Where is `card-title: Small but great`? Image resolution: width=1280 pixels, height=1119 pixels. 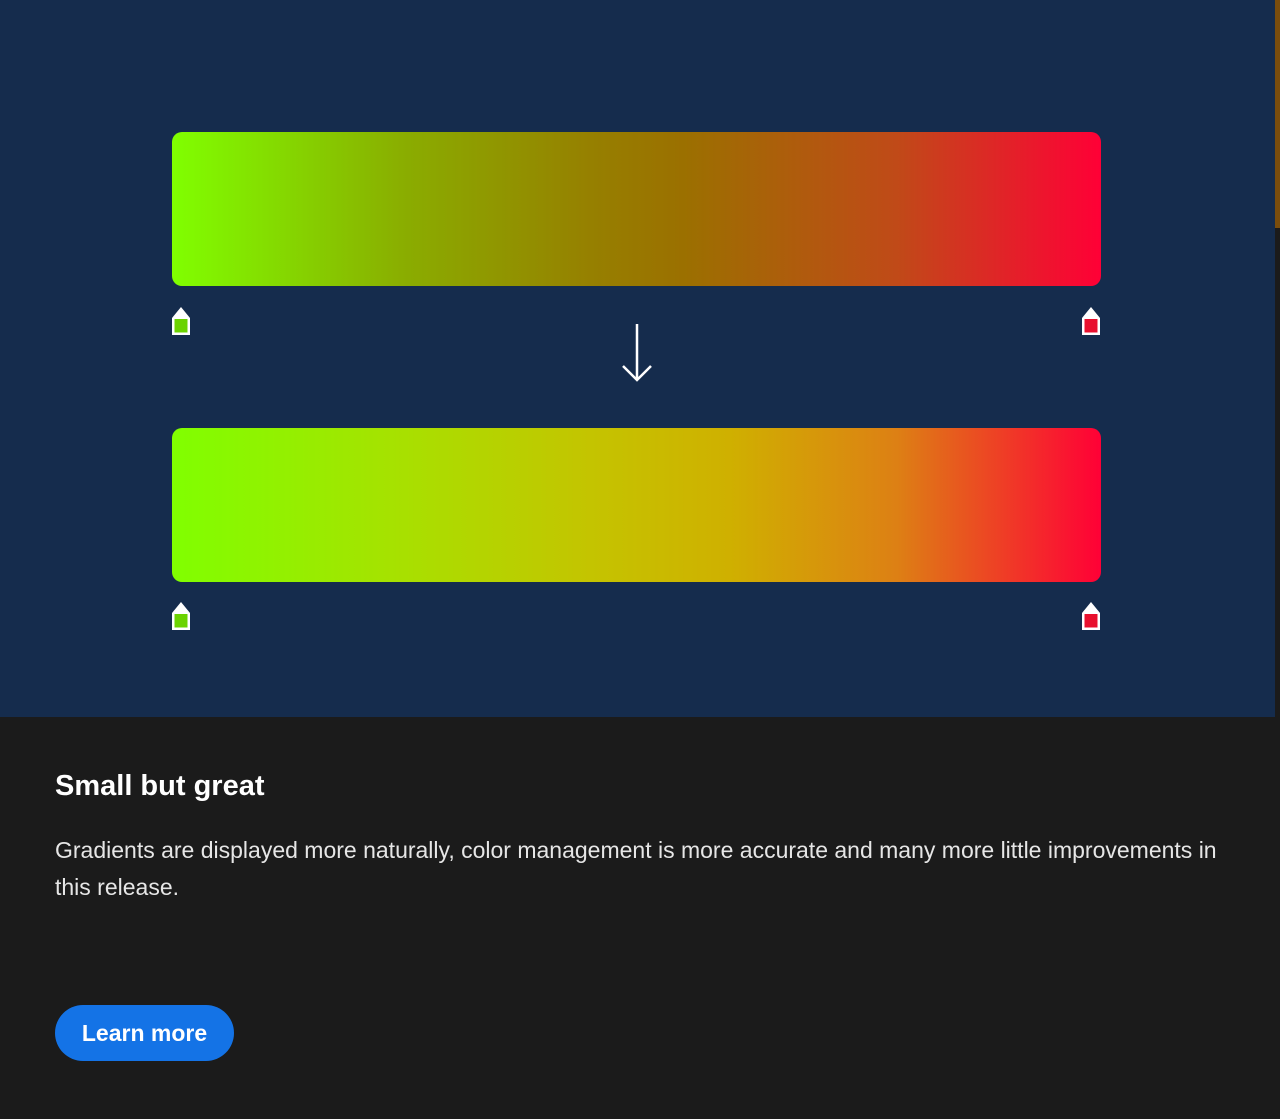
card-title: Small but great is located at coordinates (160, 786).